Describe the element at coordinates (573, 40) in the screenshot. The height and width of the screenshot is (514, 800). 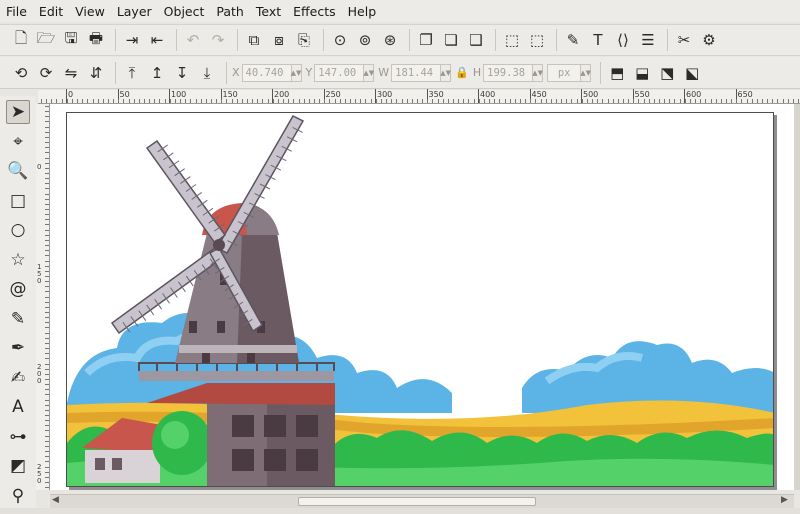
I see `fill-stroke-icon: ✎` at that location.